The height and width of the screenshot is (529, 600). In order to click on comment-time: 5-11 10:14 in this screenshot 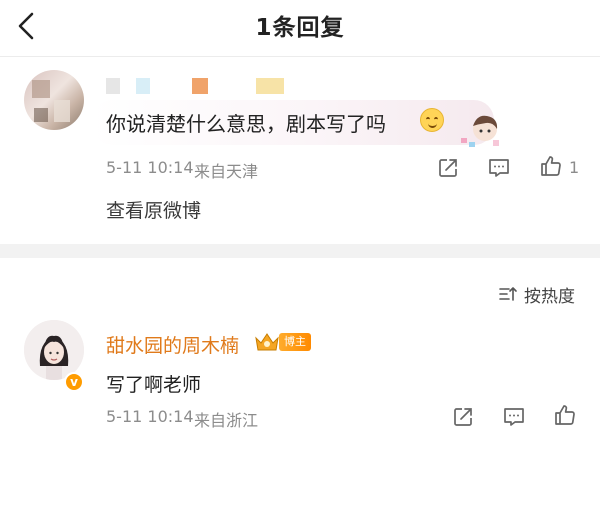, I will do `click(150, 167)`.